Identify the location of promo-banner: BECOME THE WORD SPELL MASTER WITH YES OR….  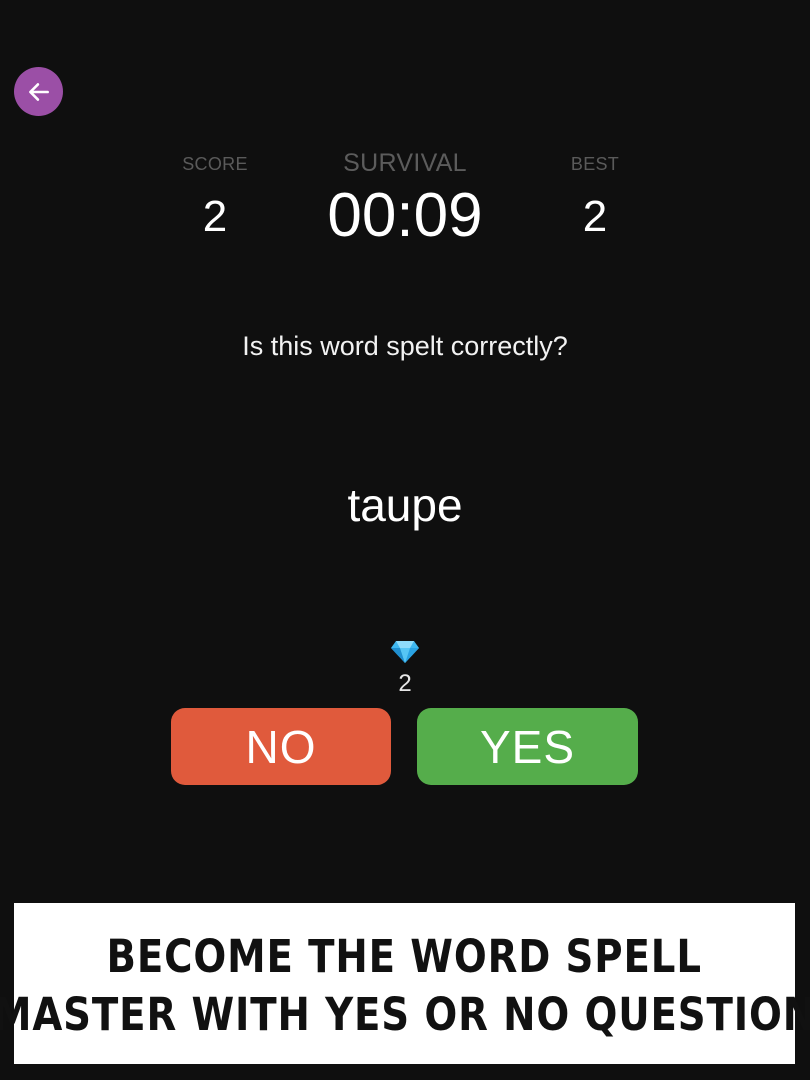
(405, 983).